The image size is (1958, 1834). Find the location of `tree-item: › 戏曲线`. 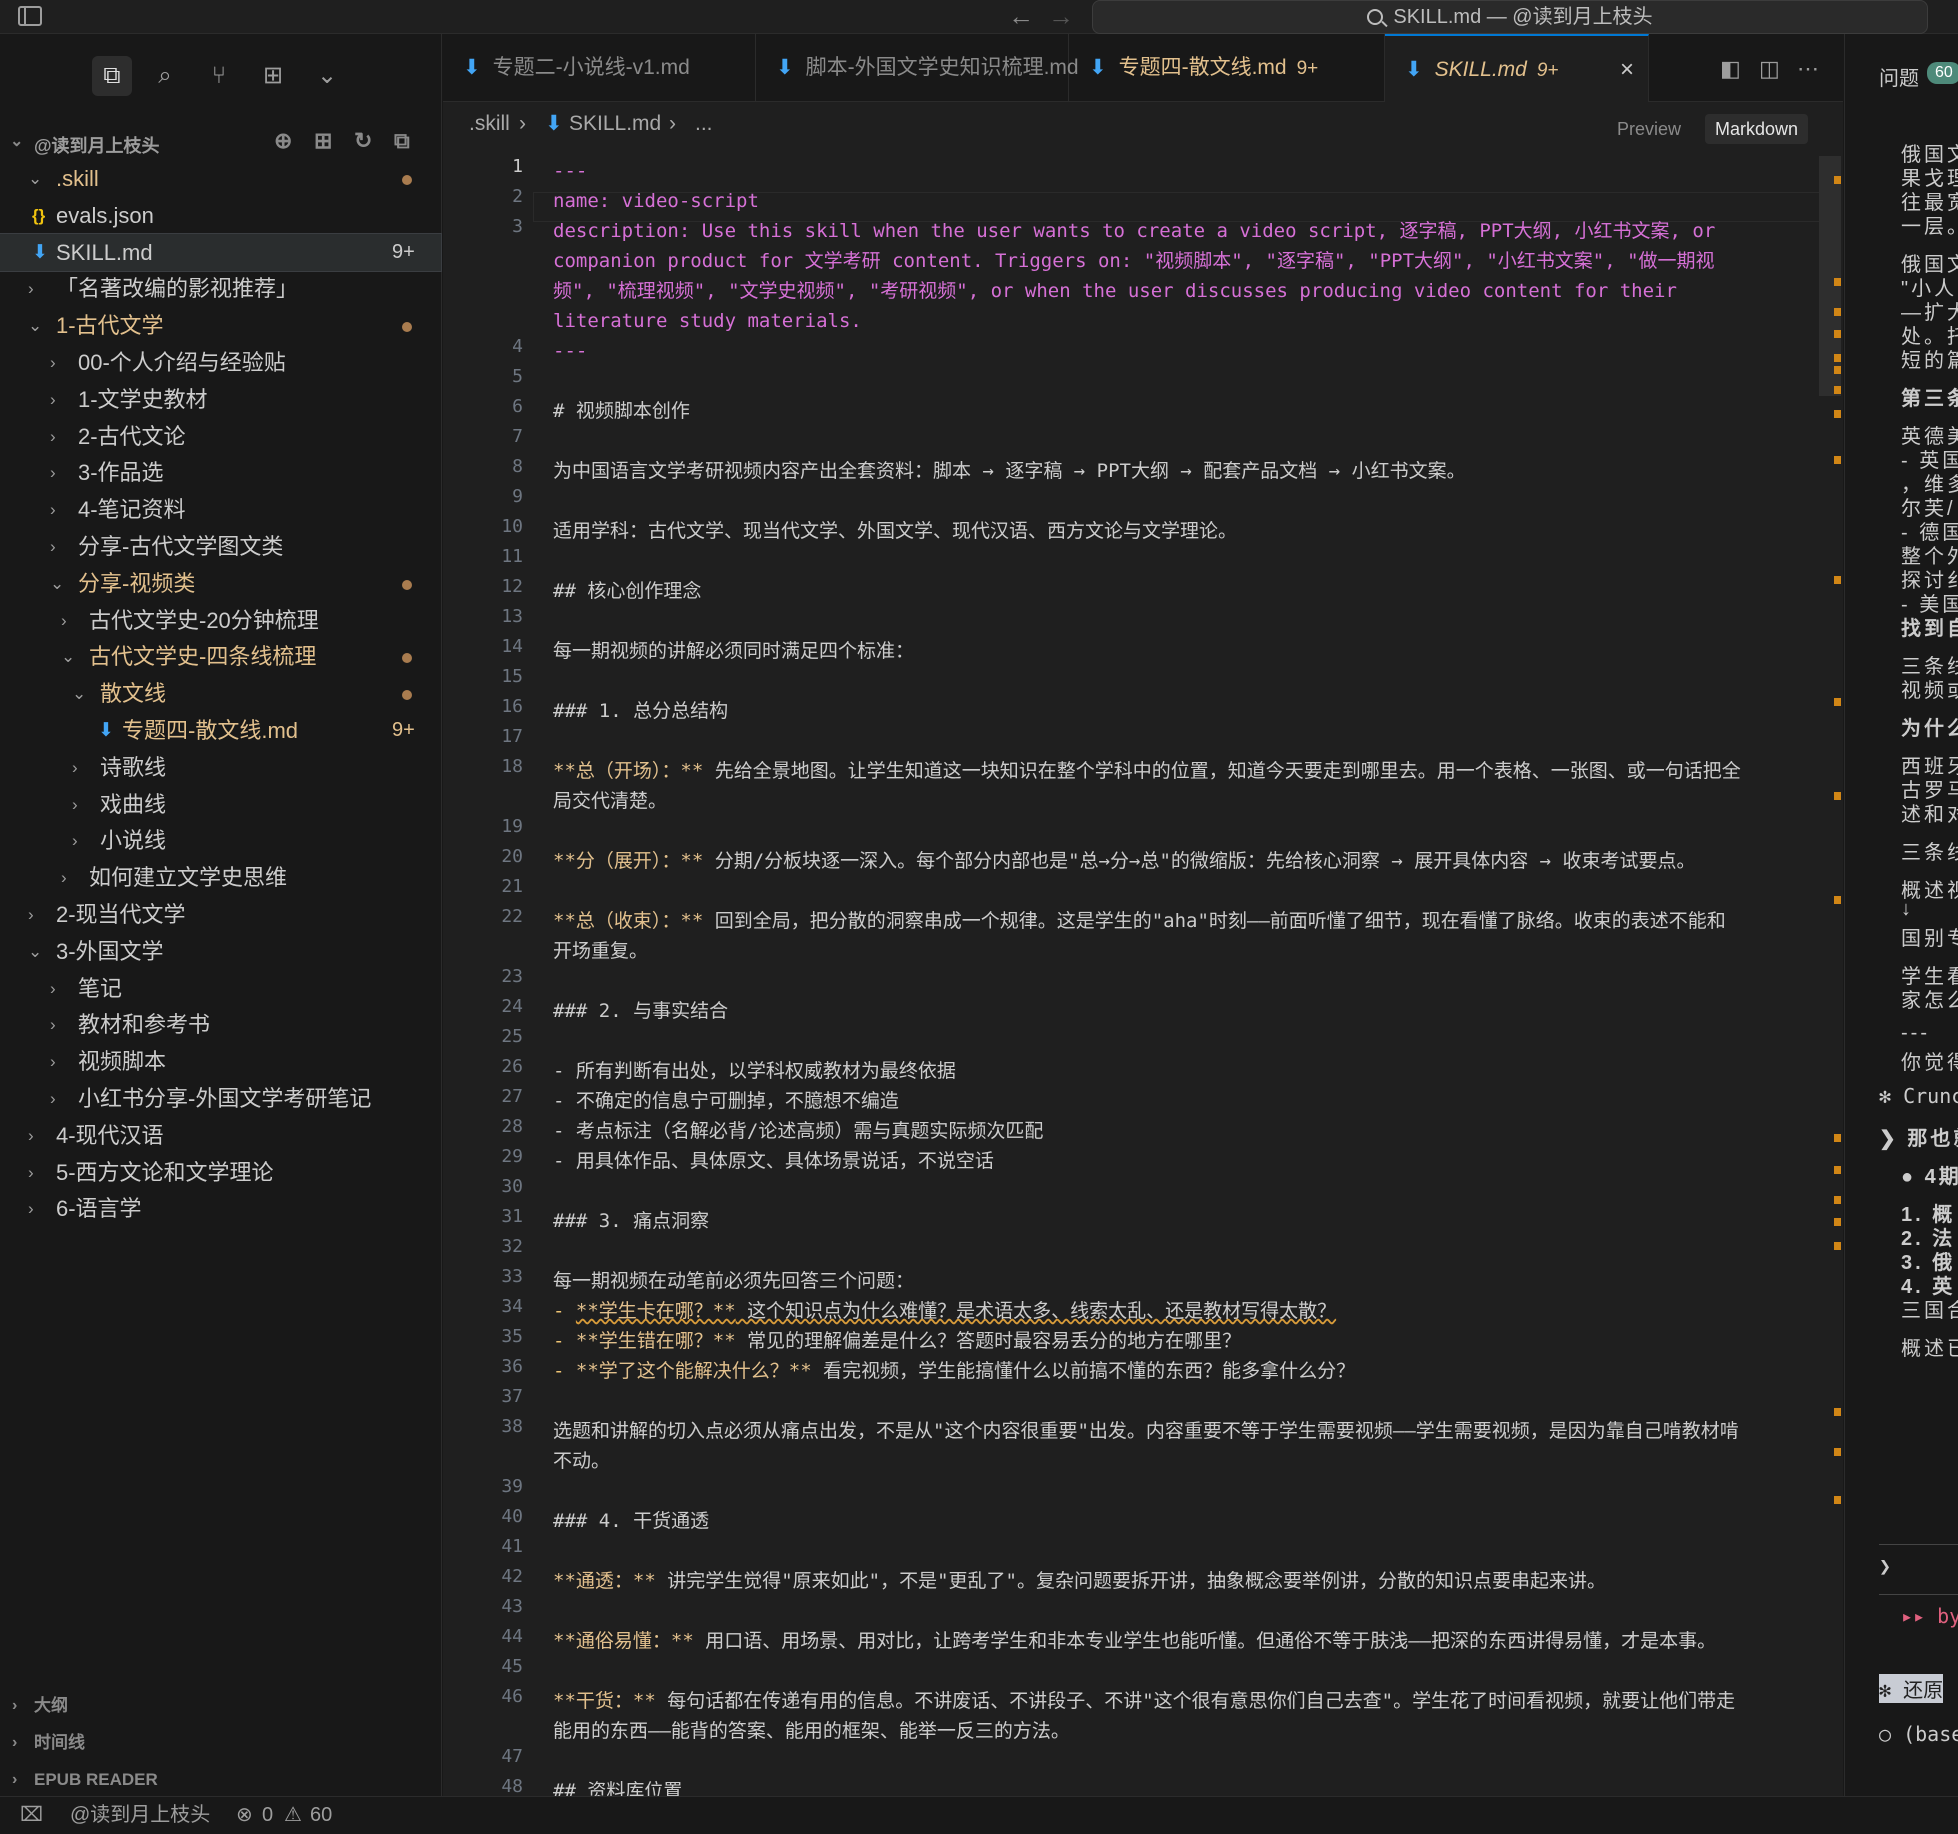

tree-item: › 戏曲线 is located at coordinates (220, 804).